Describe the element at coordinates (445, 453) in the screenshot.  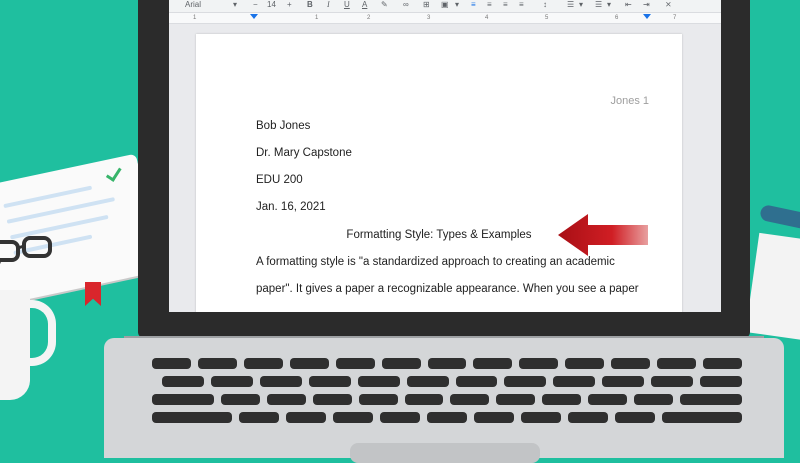
I see `trackpad` at that location.